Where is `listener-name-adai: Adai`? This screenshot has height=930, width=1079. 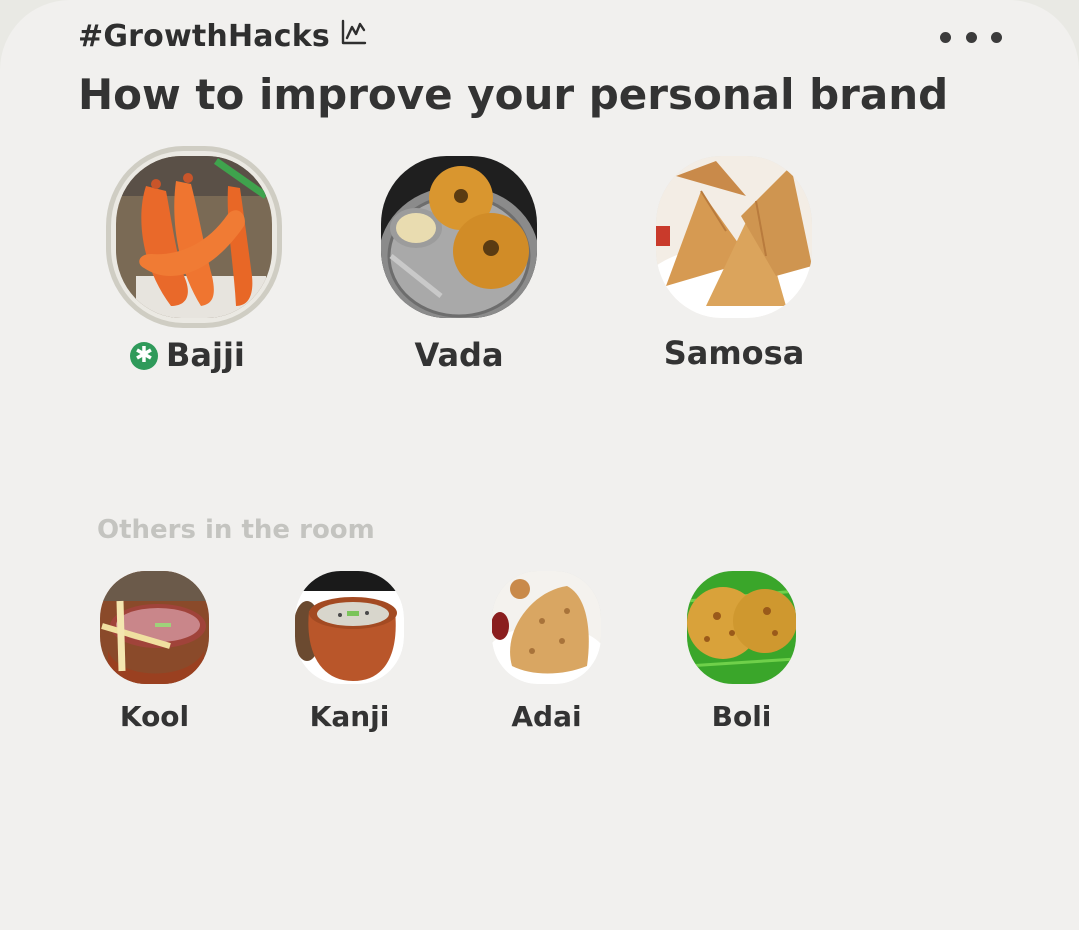 listener-name-adai: Adai is located at coordinates (546, 716).